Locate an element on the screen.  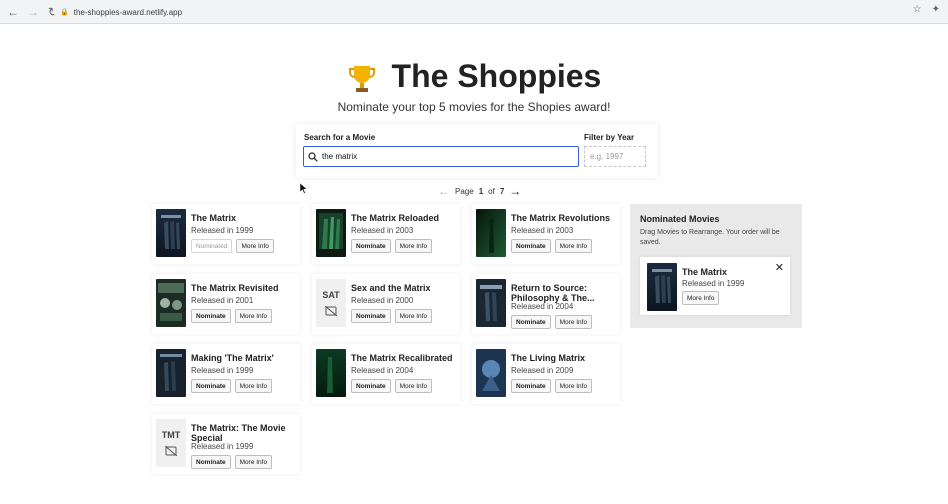
search-icon is located at coordinates (313, 156).